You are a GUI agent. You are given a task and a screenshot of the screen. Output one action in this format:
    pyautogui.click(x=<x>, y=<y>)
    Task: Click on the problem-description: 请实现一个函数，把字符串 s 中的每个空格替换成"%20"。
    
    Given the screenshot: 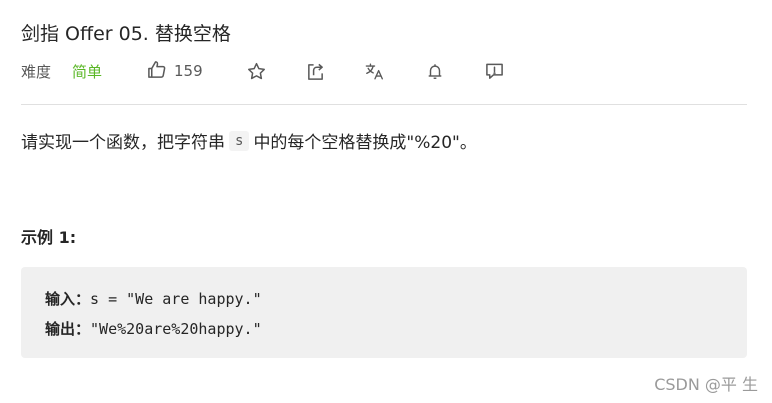 What is the action you would take?
    pyautogui.click(x=249, y=140)
    